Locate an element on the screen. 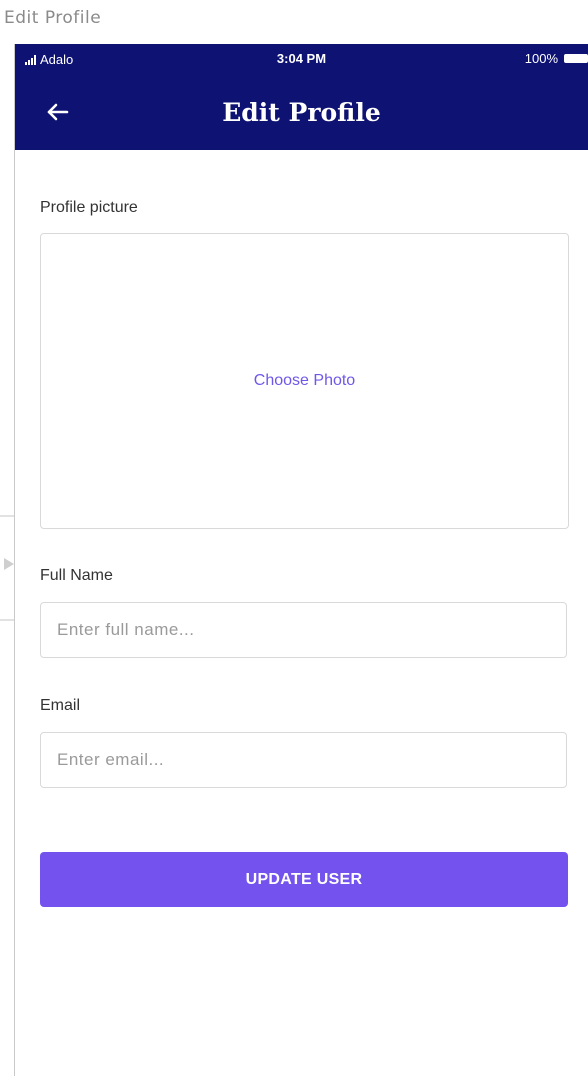 The image size is (588, 1076). battery-icon is located at coordinates (576, 58).